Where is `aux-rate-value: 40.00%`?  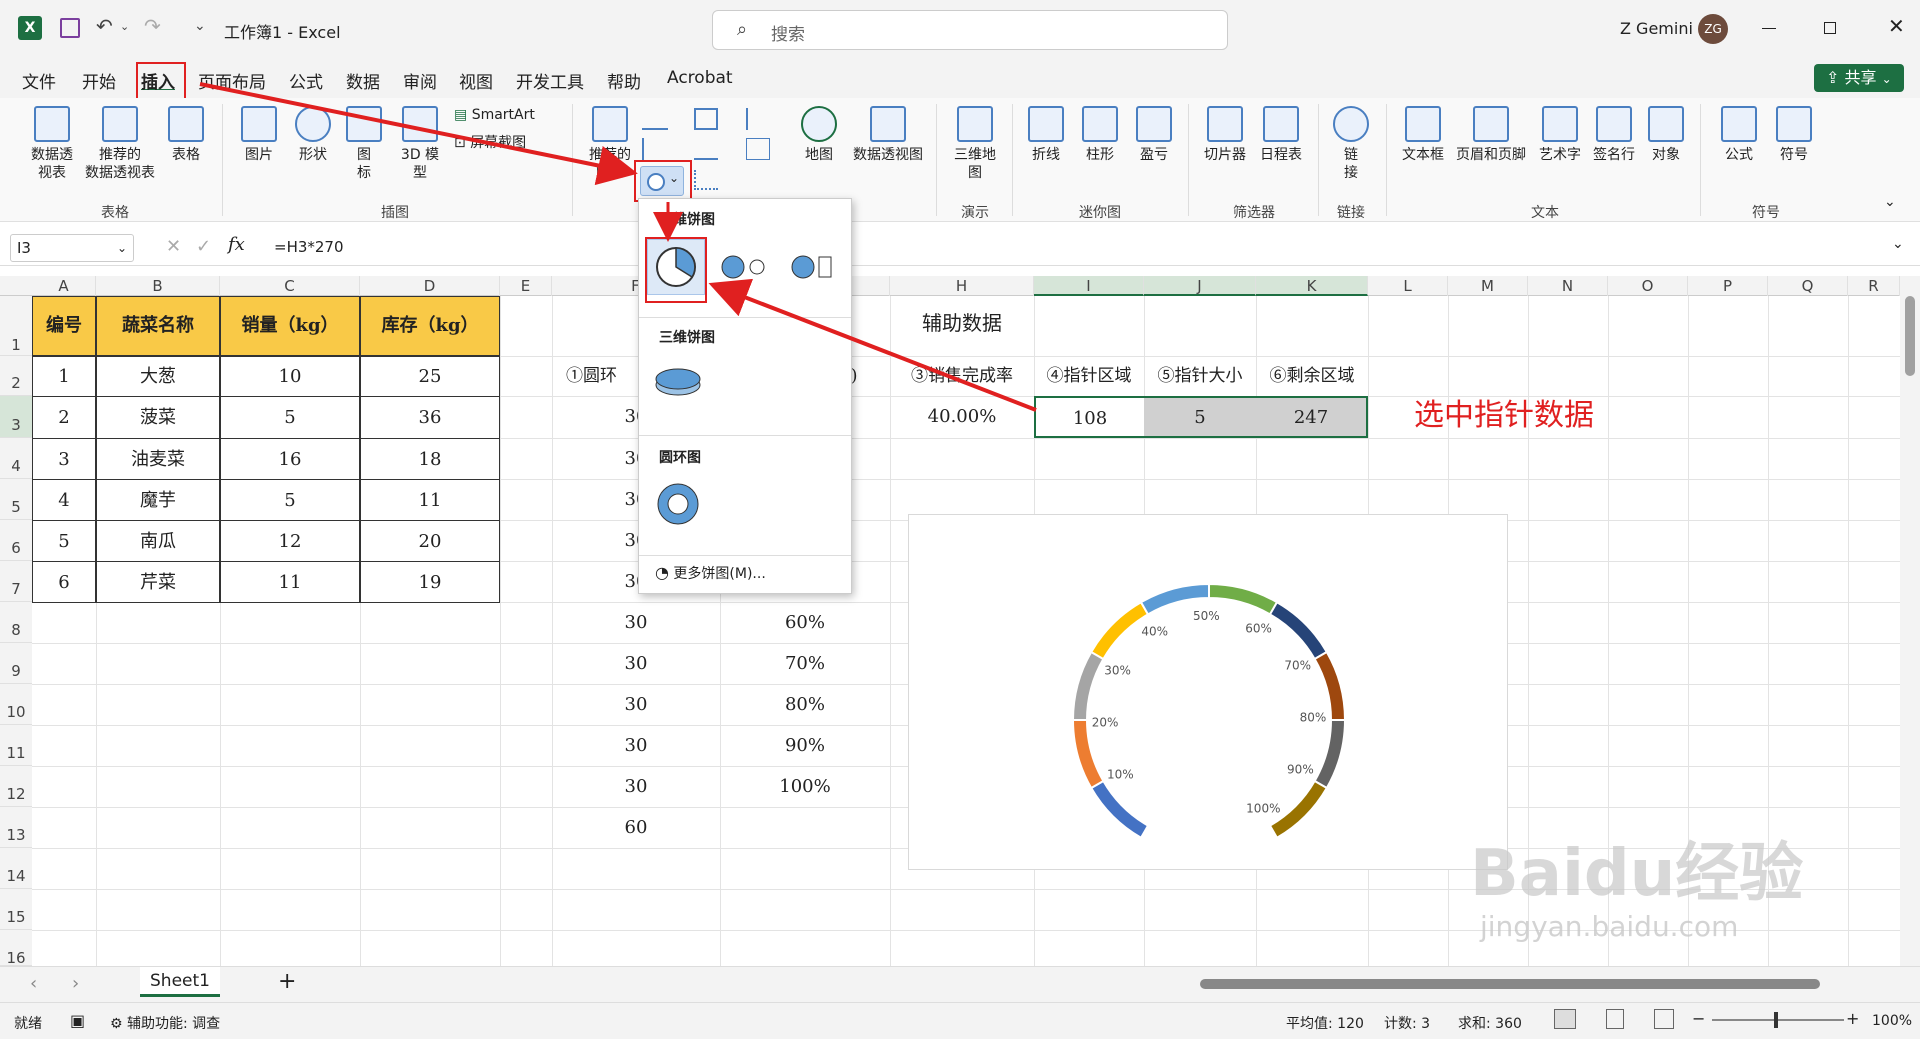
aux-rate-value: 40.00% is located at coordinates (962, 417).